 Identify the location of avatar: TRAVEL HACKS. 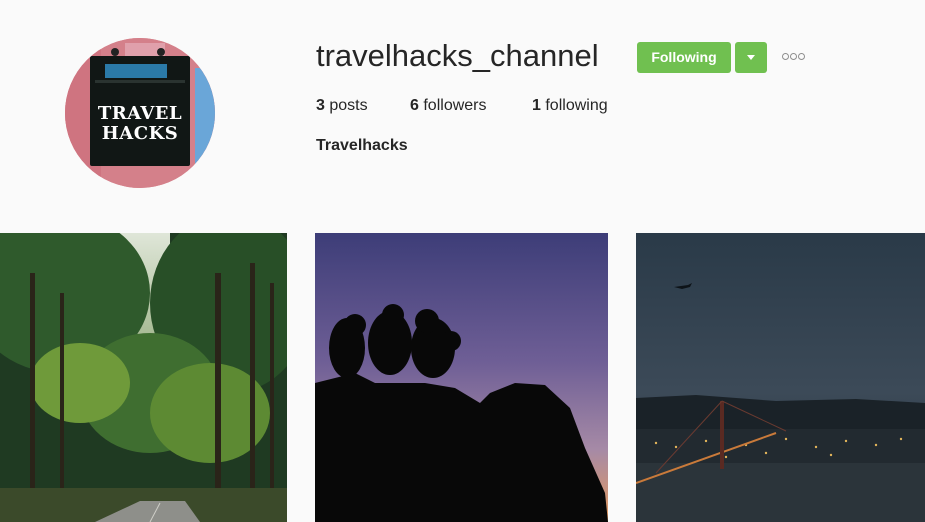
(140, 113).